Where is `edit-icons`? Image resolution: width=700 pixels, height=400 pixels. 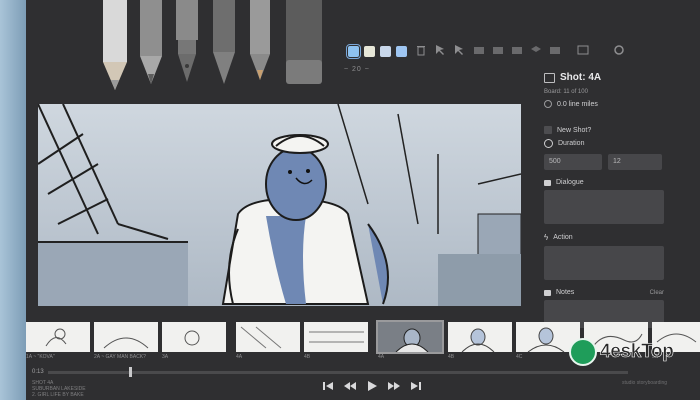
edit-icons is located at coordinates (439, 50).